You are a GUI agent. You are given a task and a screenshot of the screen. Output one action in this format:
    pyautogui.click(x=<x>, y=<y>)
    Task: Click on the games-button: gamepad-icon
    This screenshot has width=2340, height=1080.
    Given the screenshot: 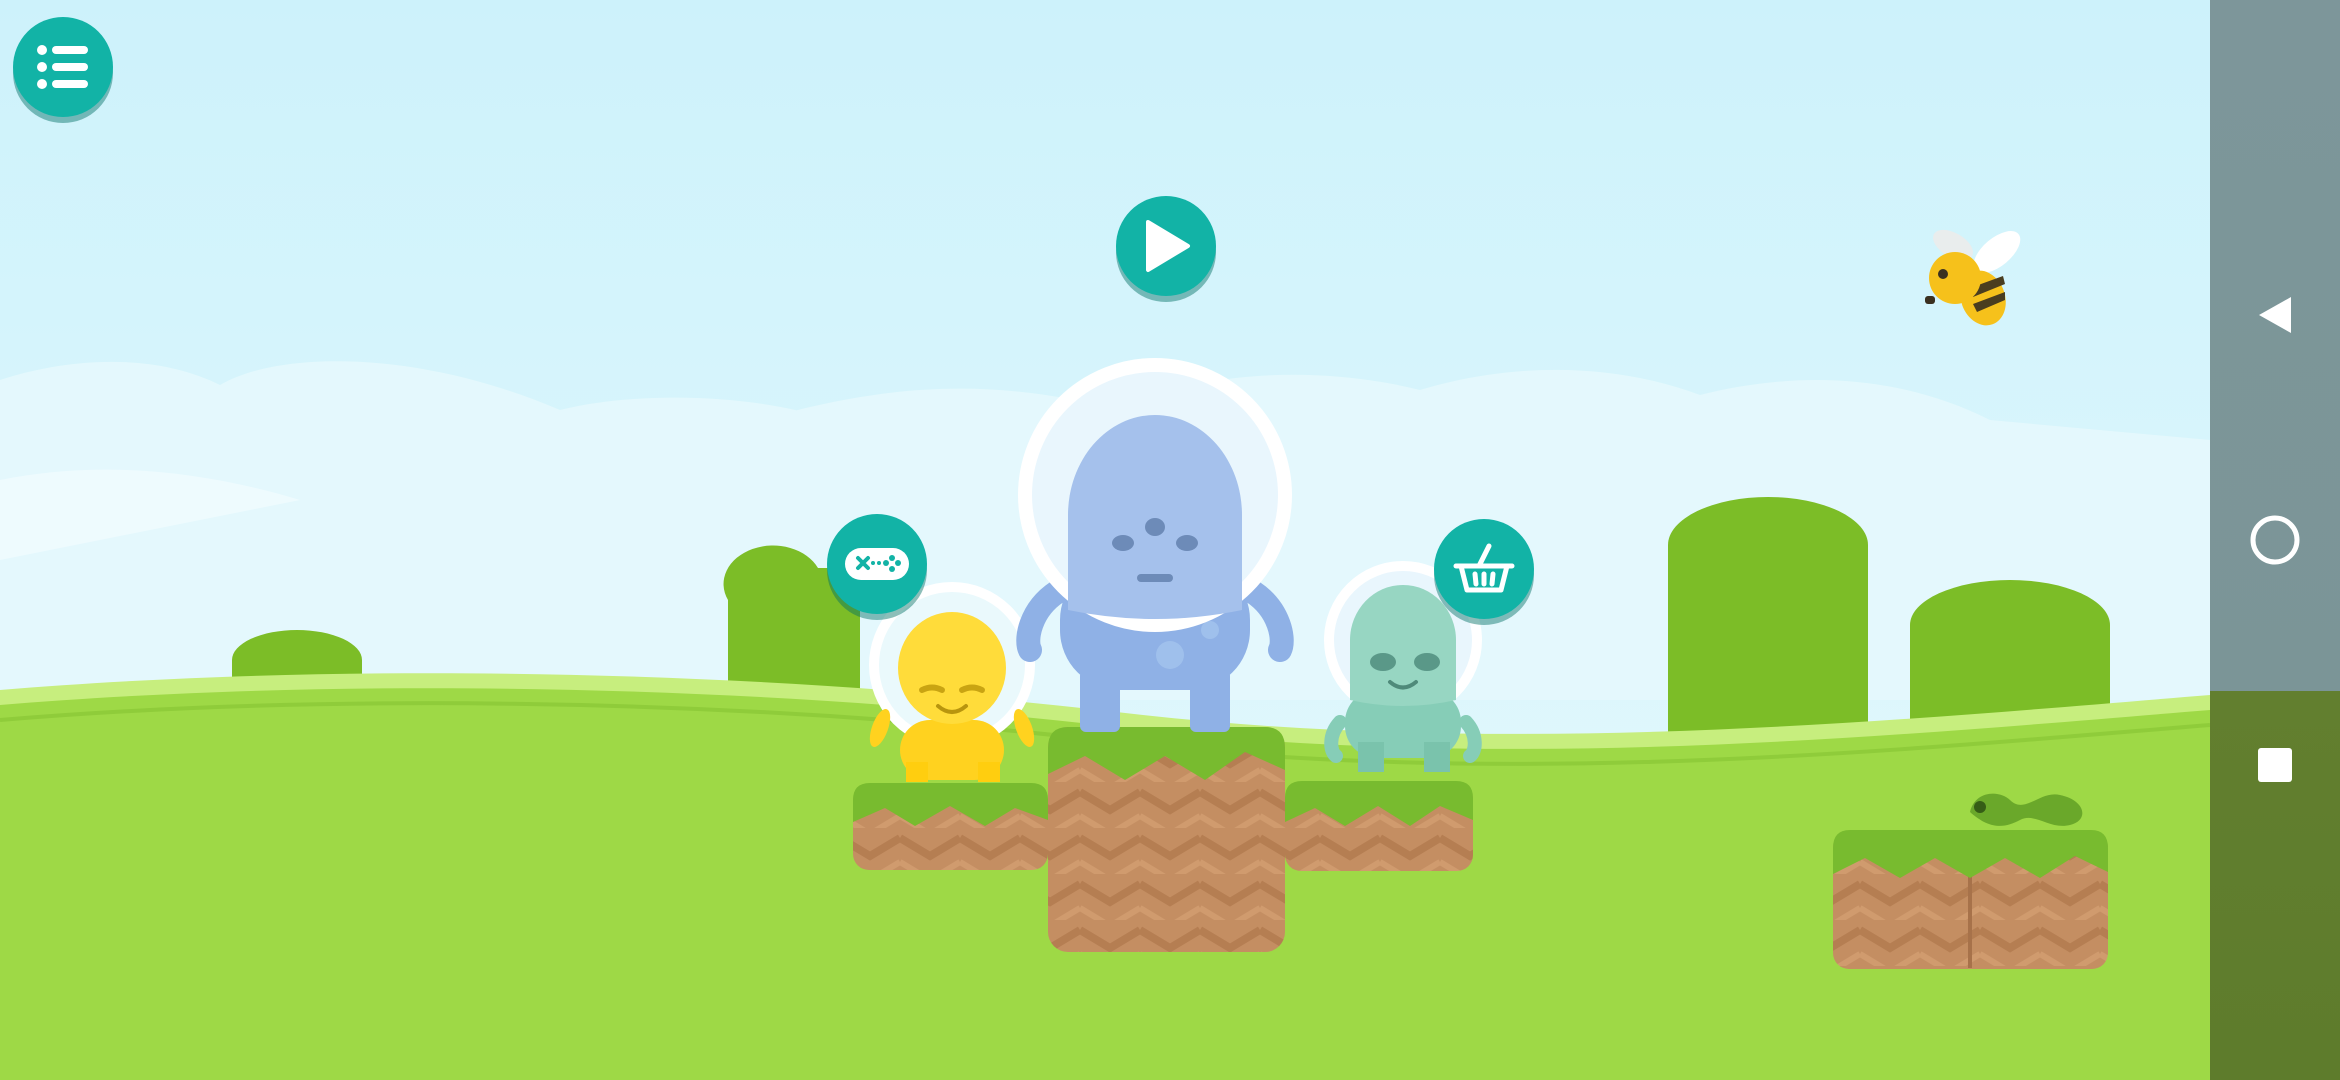 What is the action you would take?
    pyautogui.click(x=877, y=564)
    